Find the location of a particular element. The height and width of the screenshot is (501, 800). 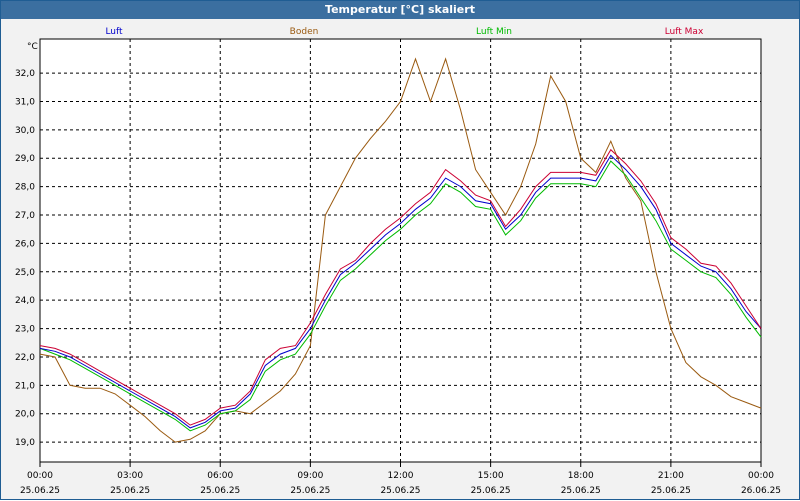

x-tick-time: 15:00 is located at coordinates (491, 476).